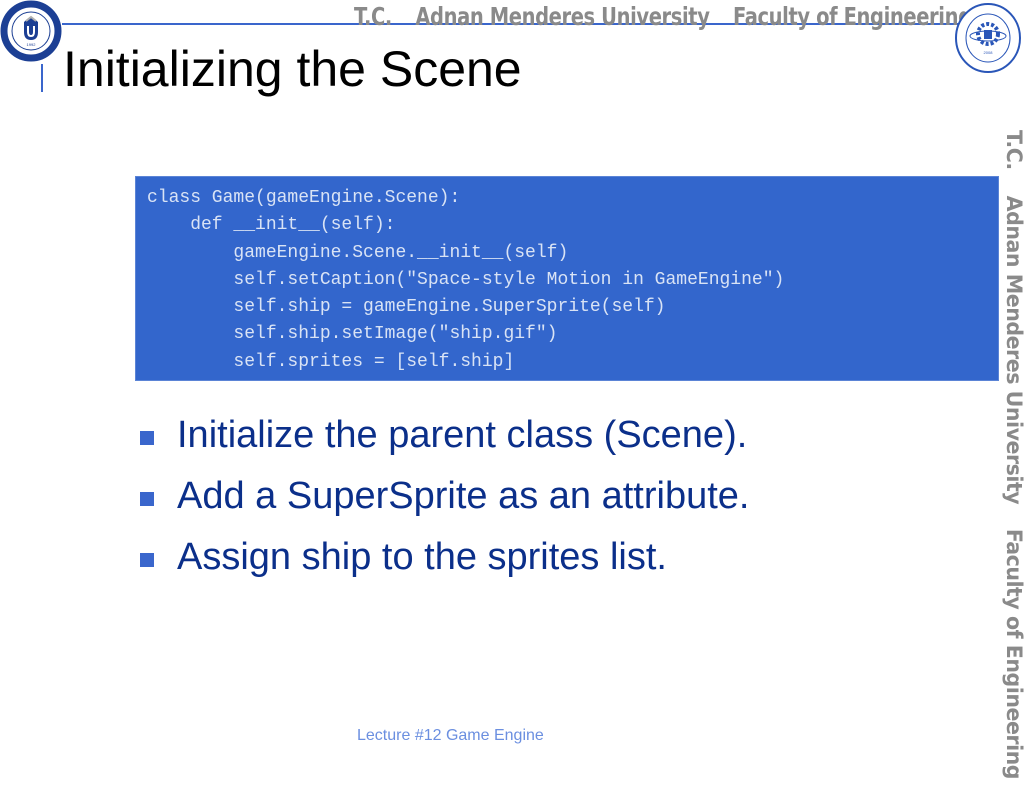 The image size is (1024, 805). Describe the element at coordinates (450, 735) in the screenshot. I see `slide-footer: Lecture #12 Game Engine` at that location.